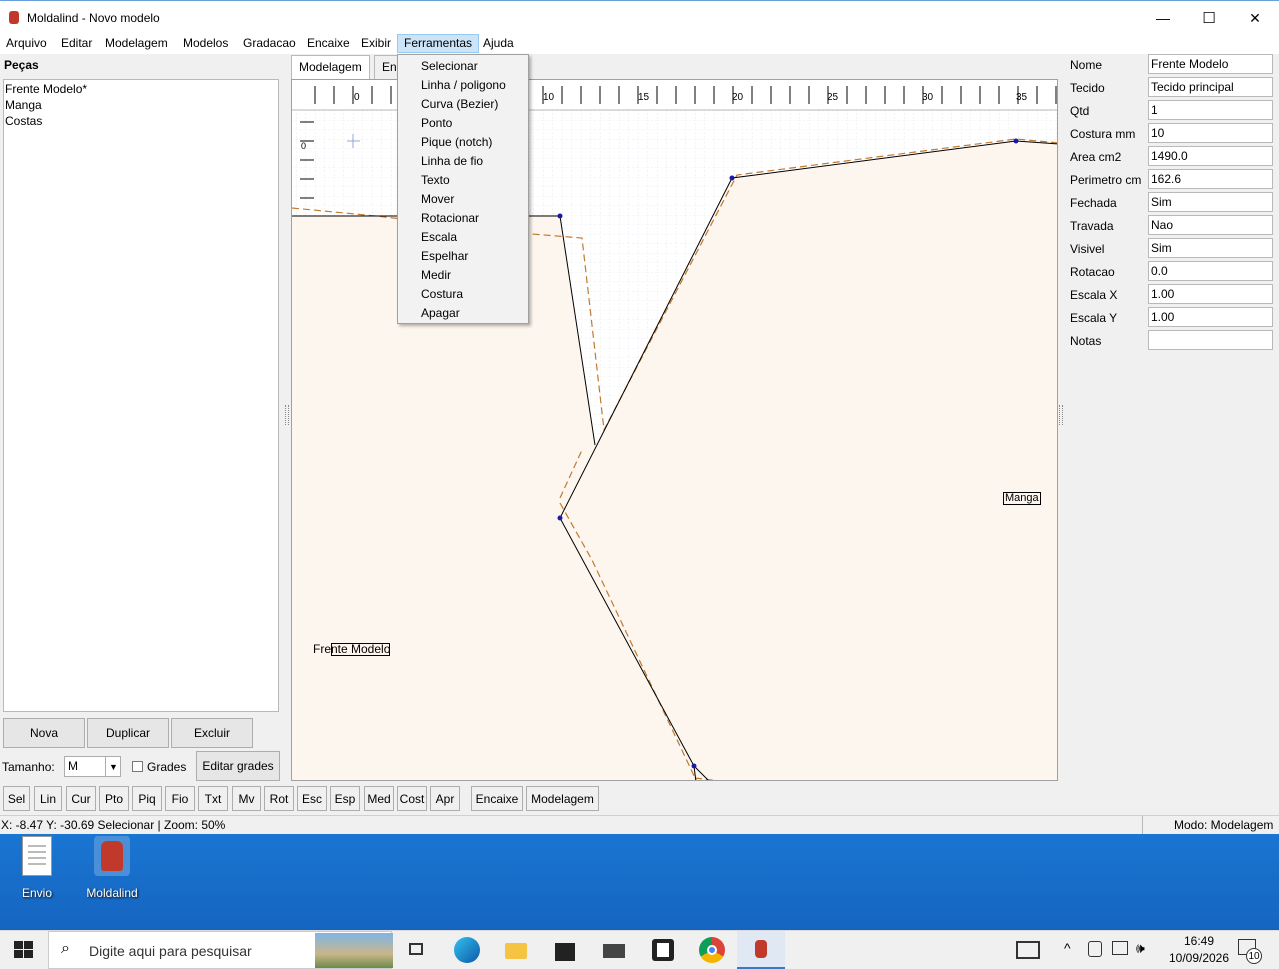  I want to click on prop-field-travada: Nao, so click(1210, 225).